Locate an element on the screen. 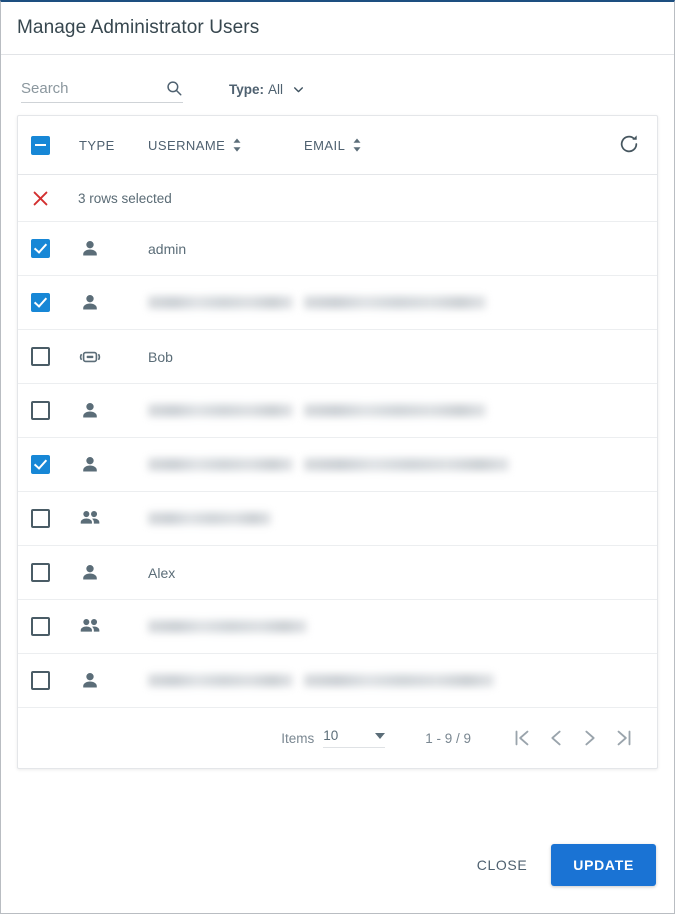 This screenshot has height=916, width=677. row-email-cell is located at coordinates (452, 464).